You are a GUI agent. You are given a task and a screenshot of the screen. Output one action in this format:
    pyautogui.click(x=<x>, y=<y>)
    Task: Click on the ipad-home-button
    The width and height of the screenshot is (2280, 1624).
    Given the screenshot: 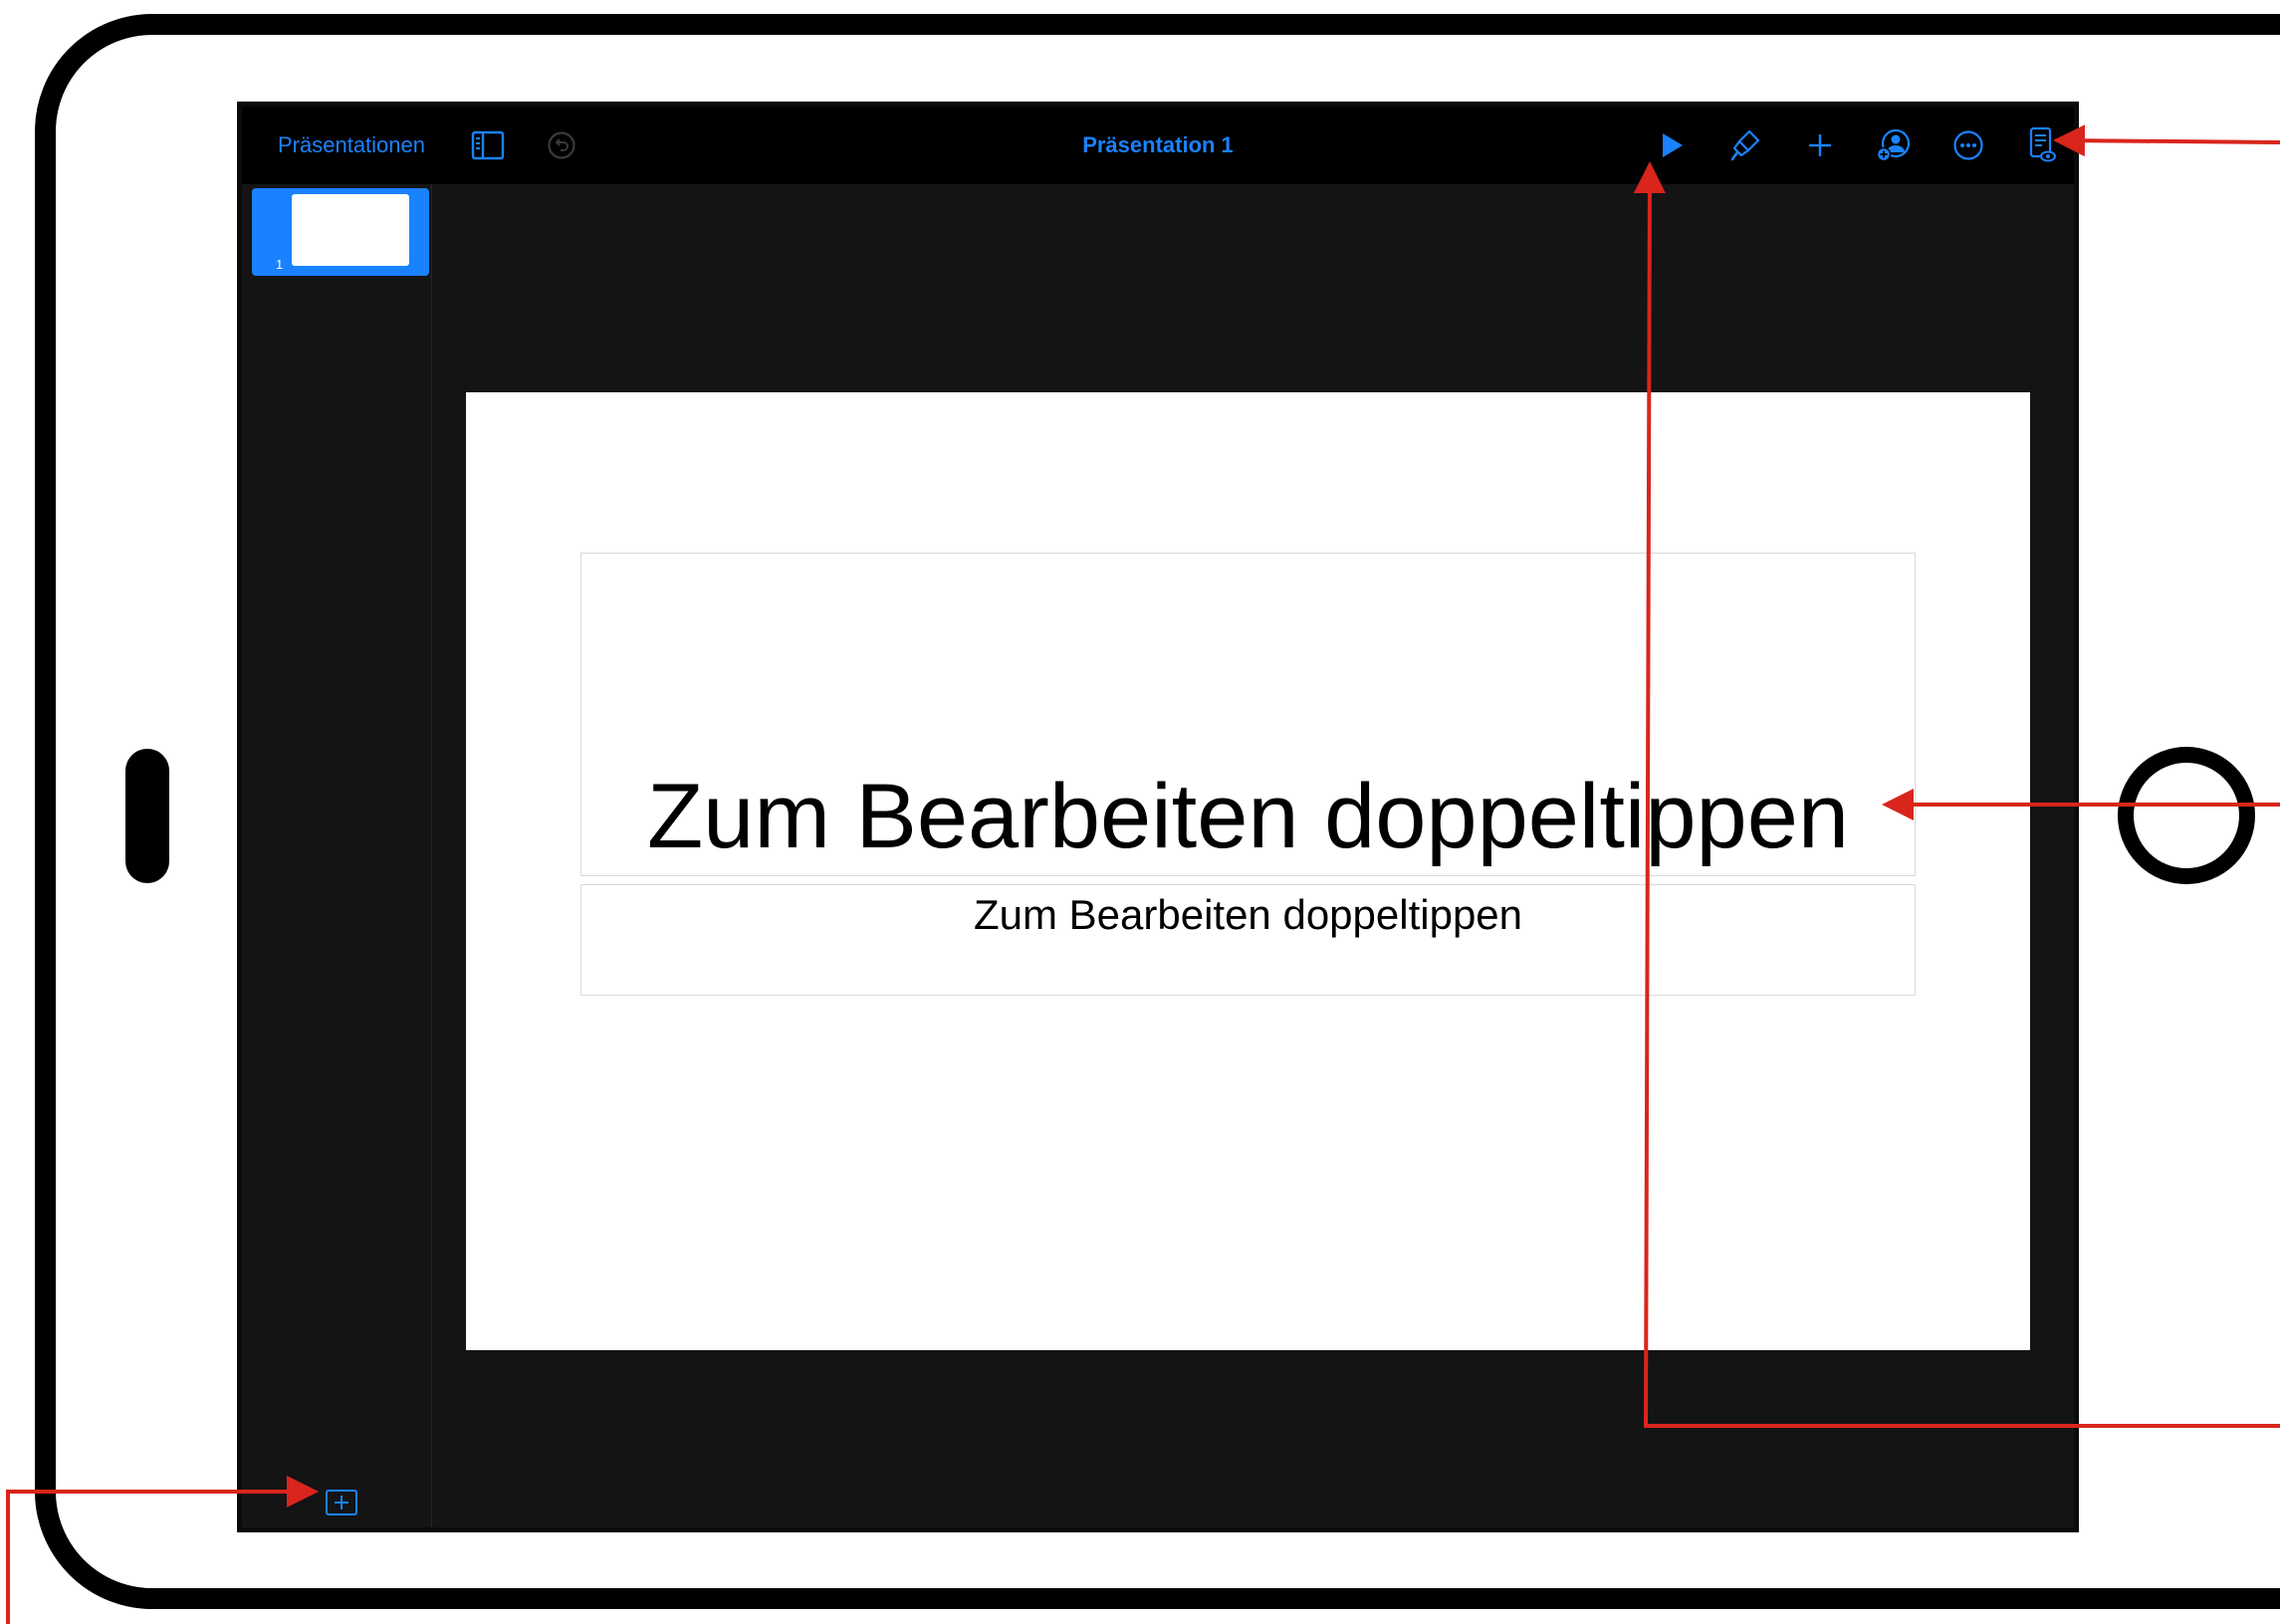 What is the action you would take?
    pyautogui.click(x=2186, y=816)
    